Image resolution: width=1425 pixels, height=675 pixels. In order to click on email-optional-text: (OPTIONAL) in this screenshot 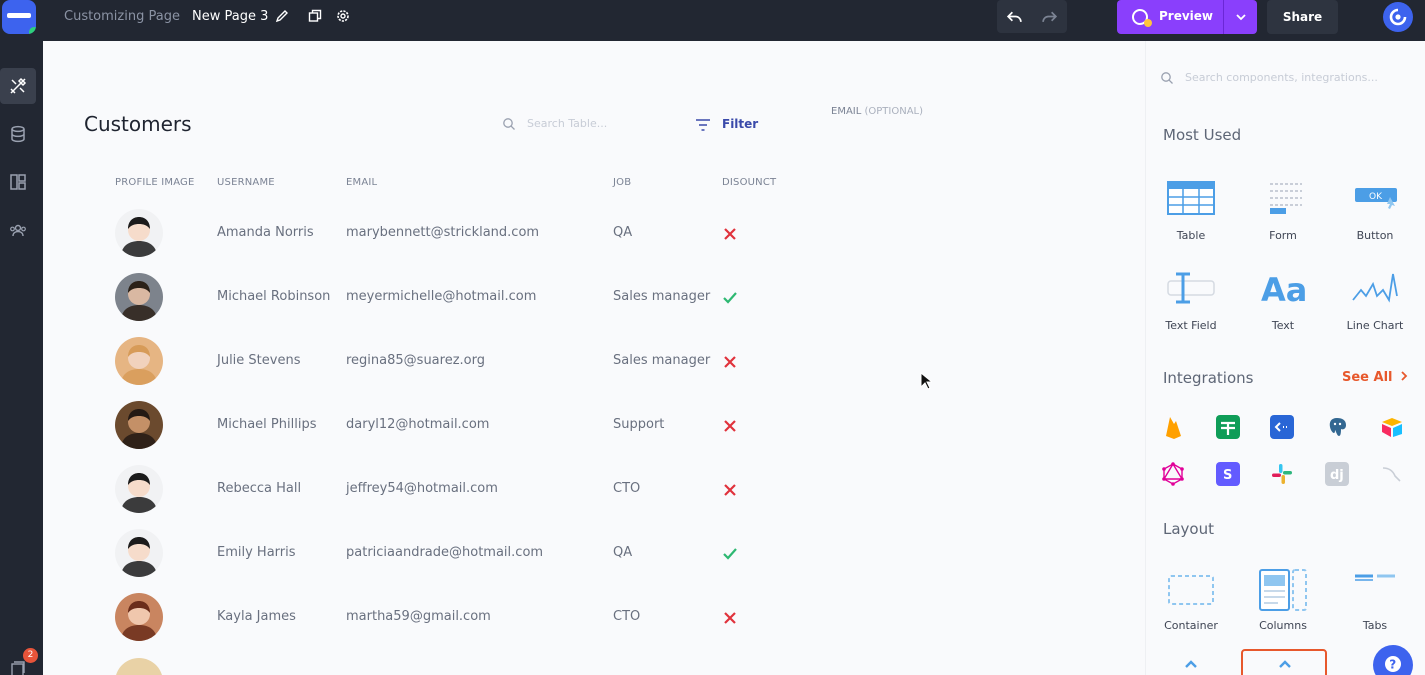, I will do `click(894, 111)`.